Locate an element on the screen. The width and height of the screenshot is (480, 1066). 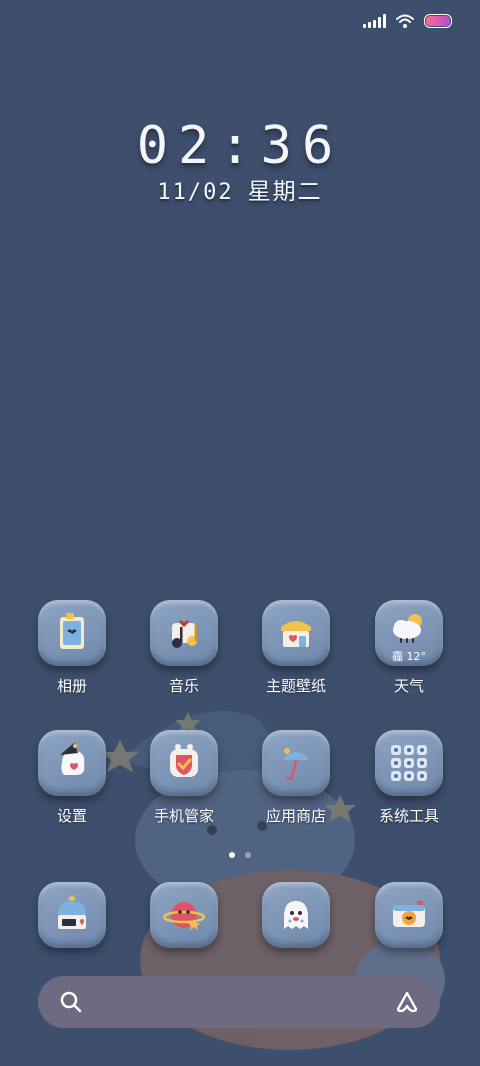
app-label: 音乐 is located at coordinates (183, 686).